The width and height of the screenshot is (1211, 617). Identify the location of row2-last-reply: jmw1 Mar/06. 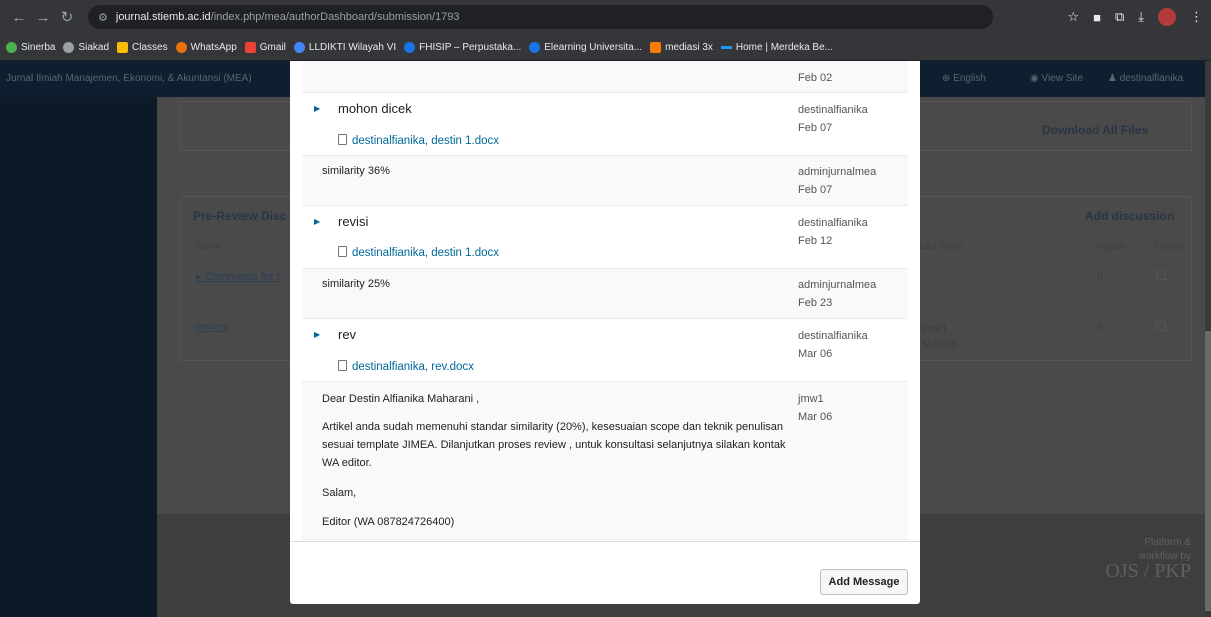
(939, 337).